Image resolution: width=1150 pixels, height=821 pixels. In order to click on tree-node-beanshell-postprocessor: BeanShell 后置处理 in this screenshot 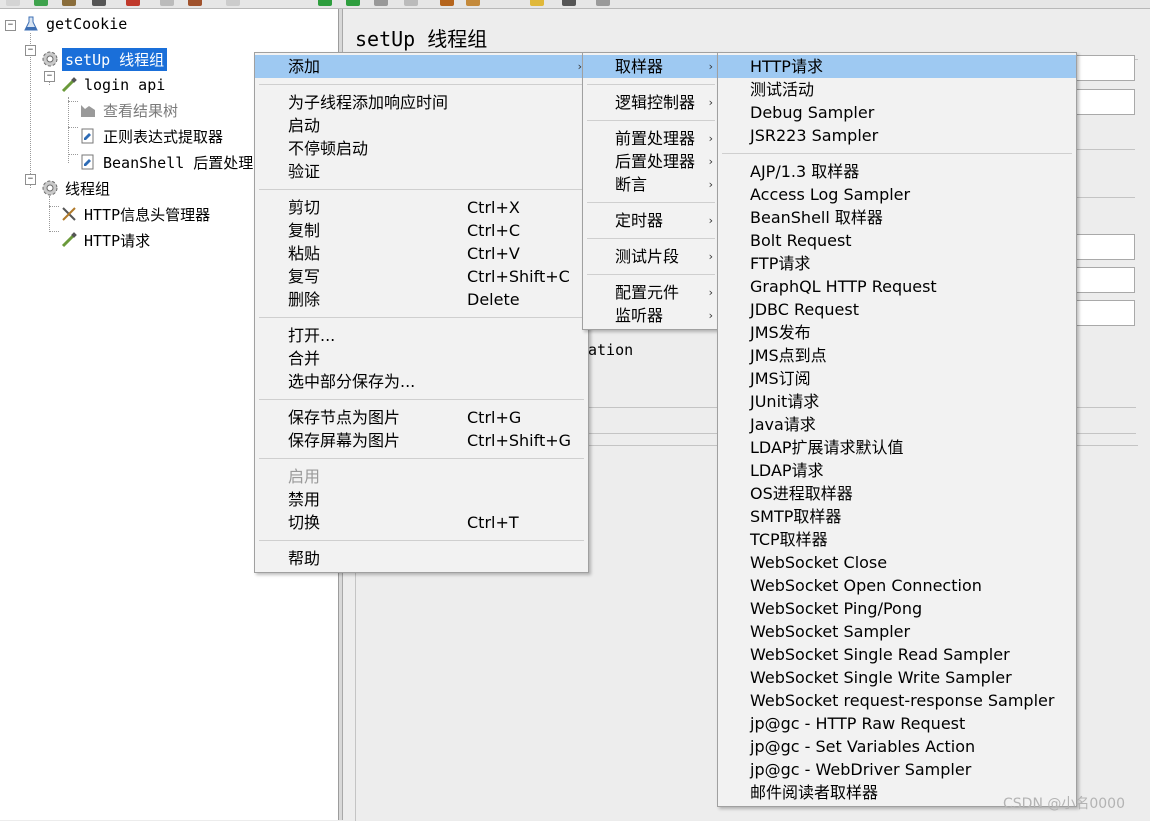, I will do `click(167, 162)`.